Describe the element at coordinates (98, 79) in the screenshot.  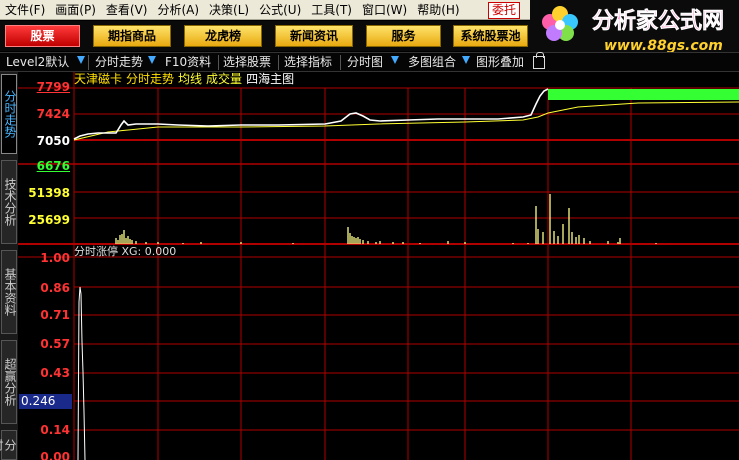
I see `stock-name: 天津磁卡` at that location.